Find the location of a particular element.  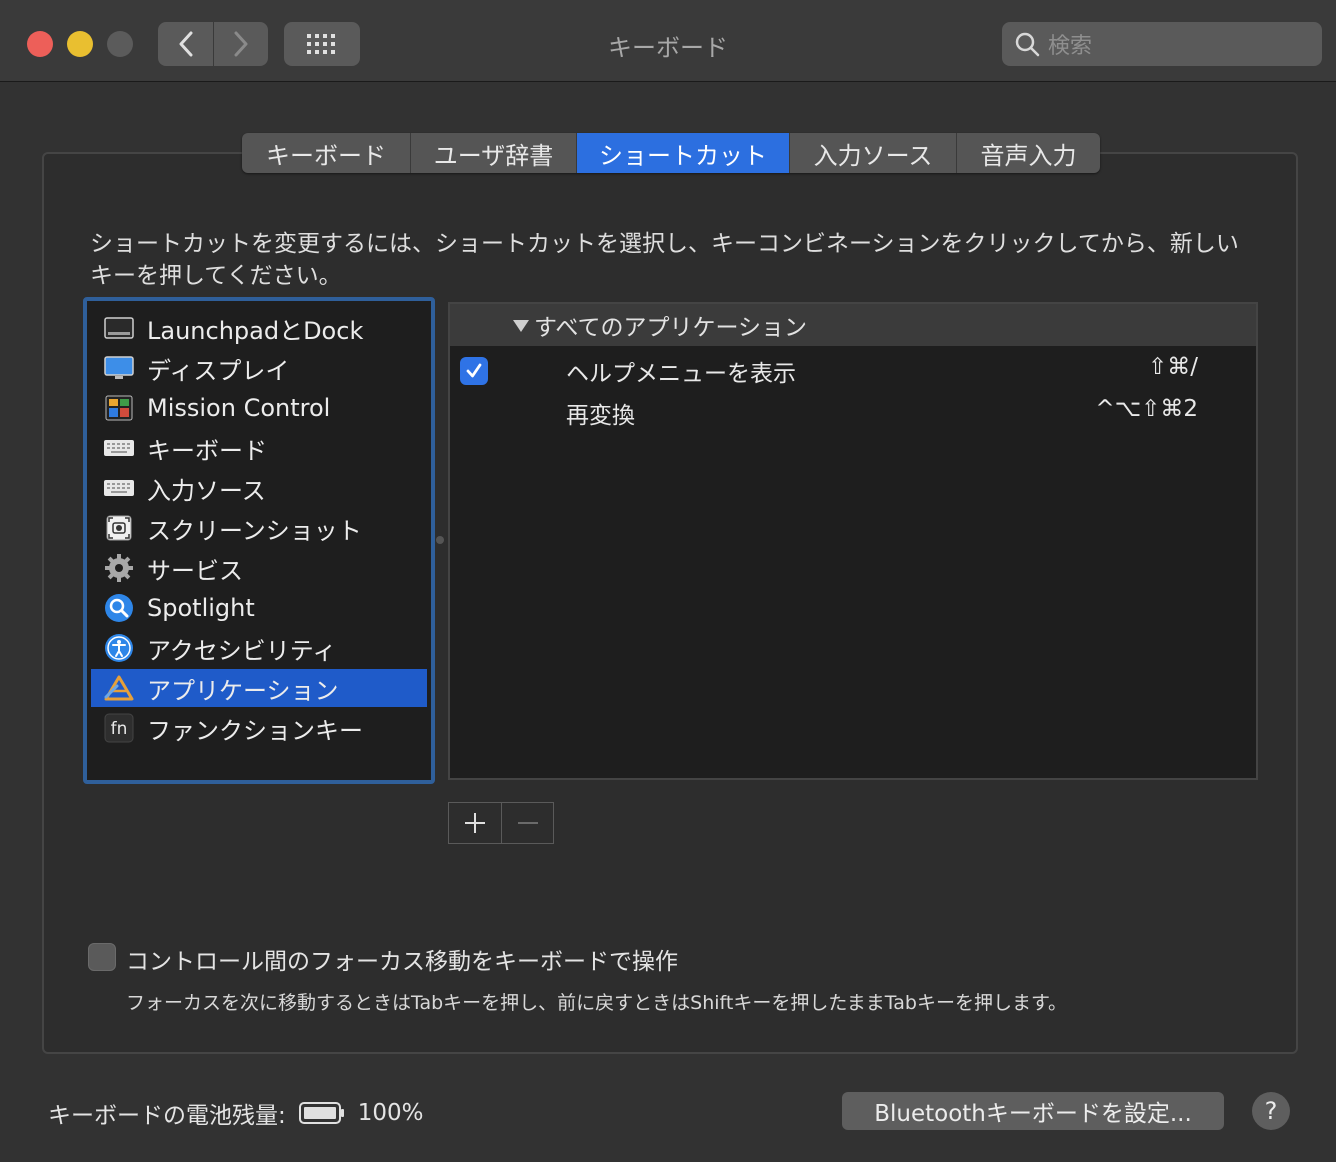

category-screenshot: スクリーンショット is located at coordinates (259, 528).